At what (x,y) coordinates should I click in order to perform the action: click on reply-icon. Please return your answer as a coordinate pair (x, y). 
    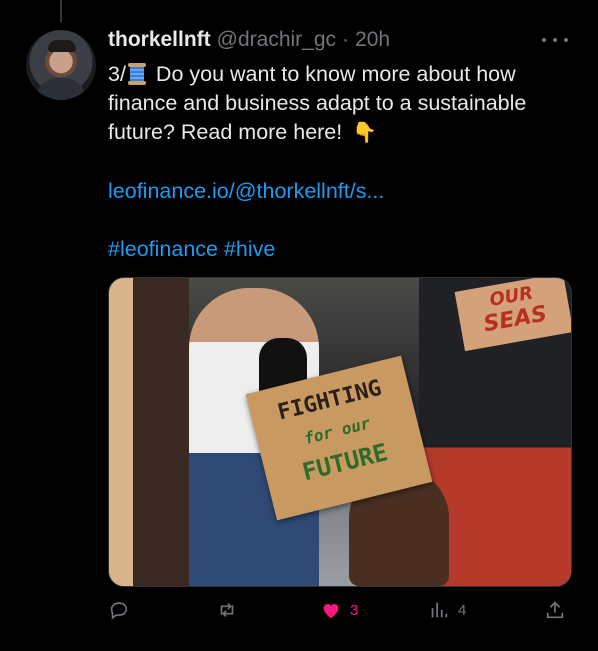
    Looking at the image, I should click on (119, 611).